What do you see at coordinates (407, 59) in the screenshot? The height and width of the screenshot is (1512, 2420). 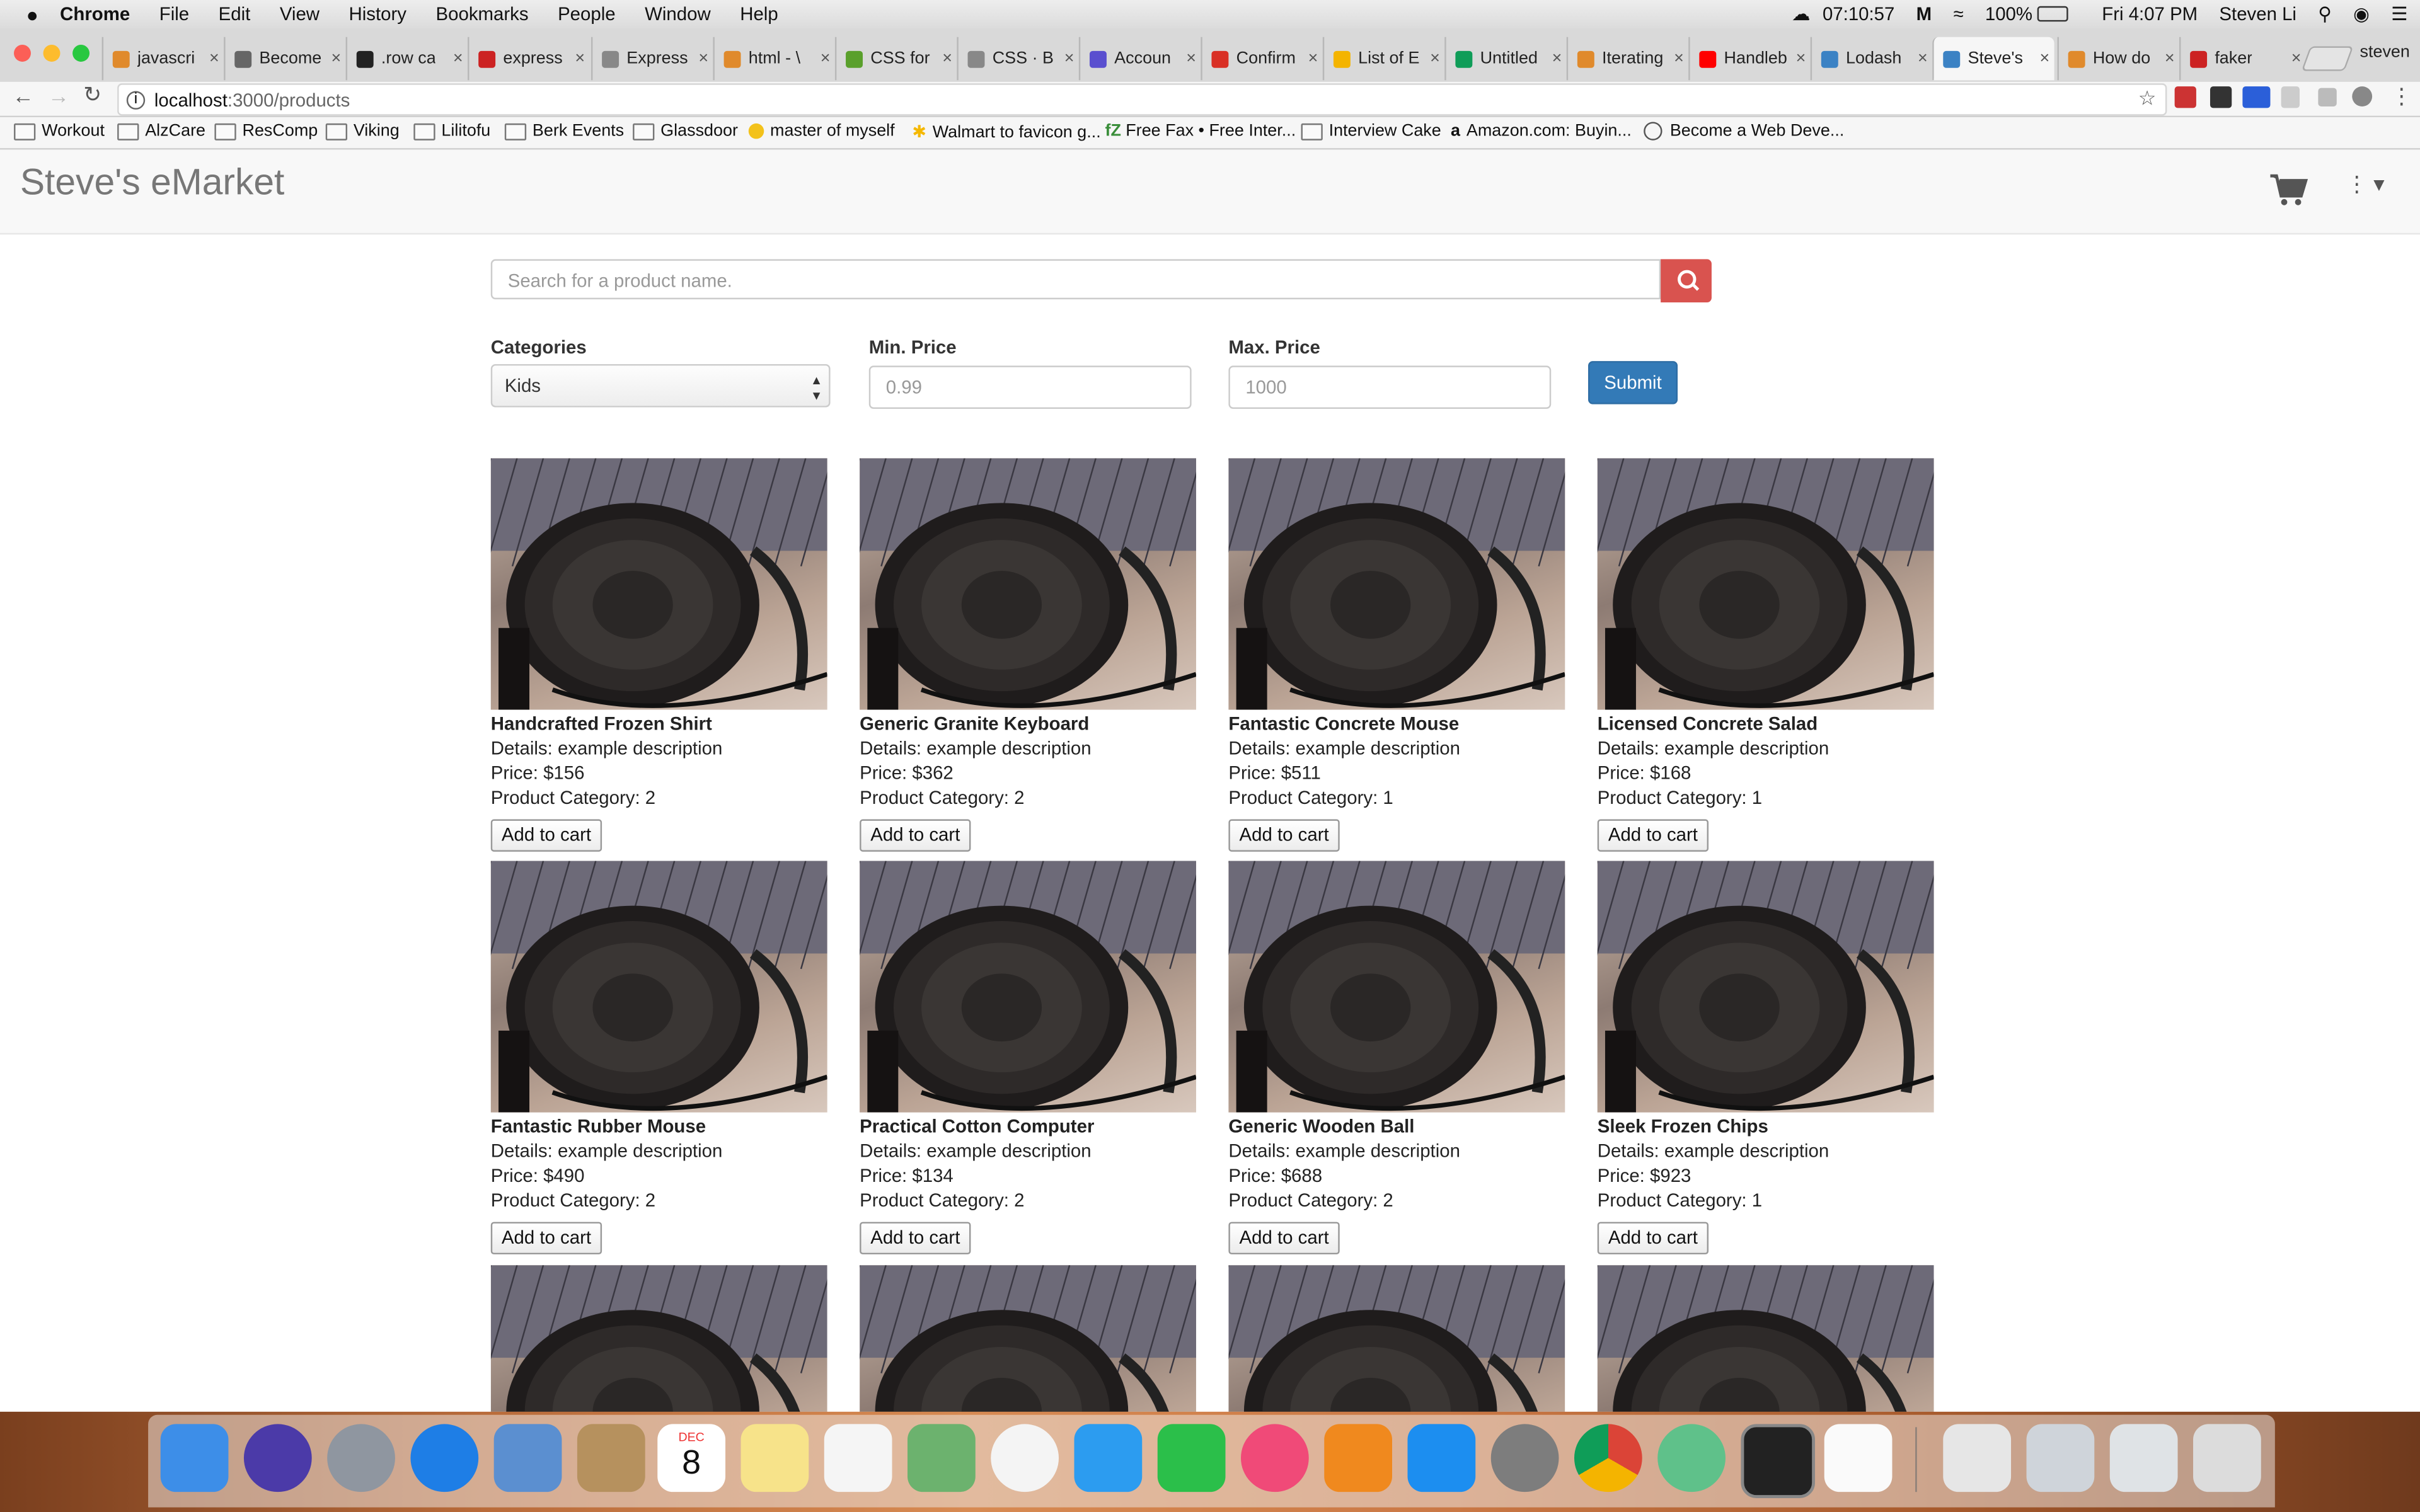 I see `browser-tab: .row ca ×` at bounding box center [407, 59].